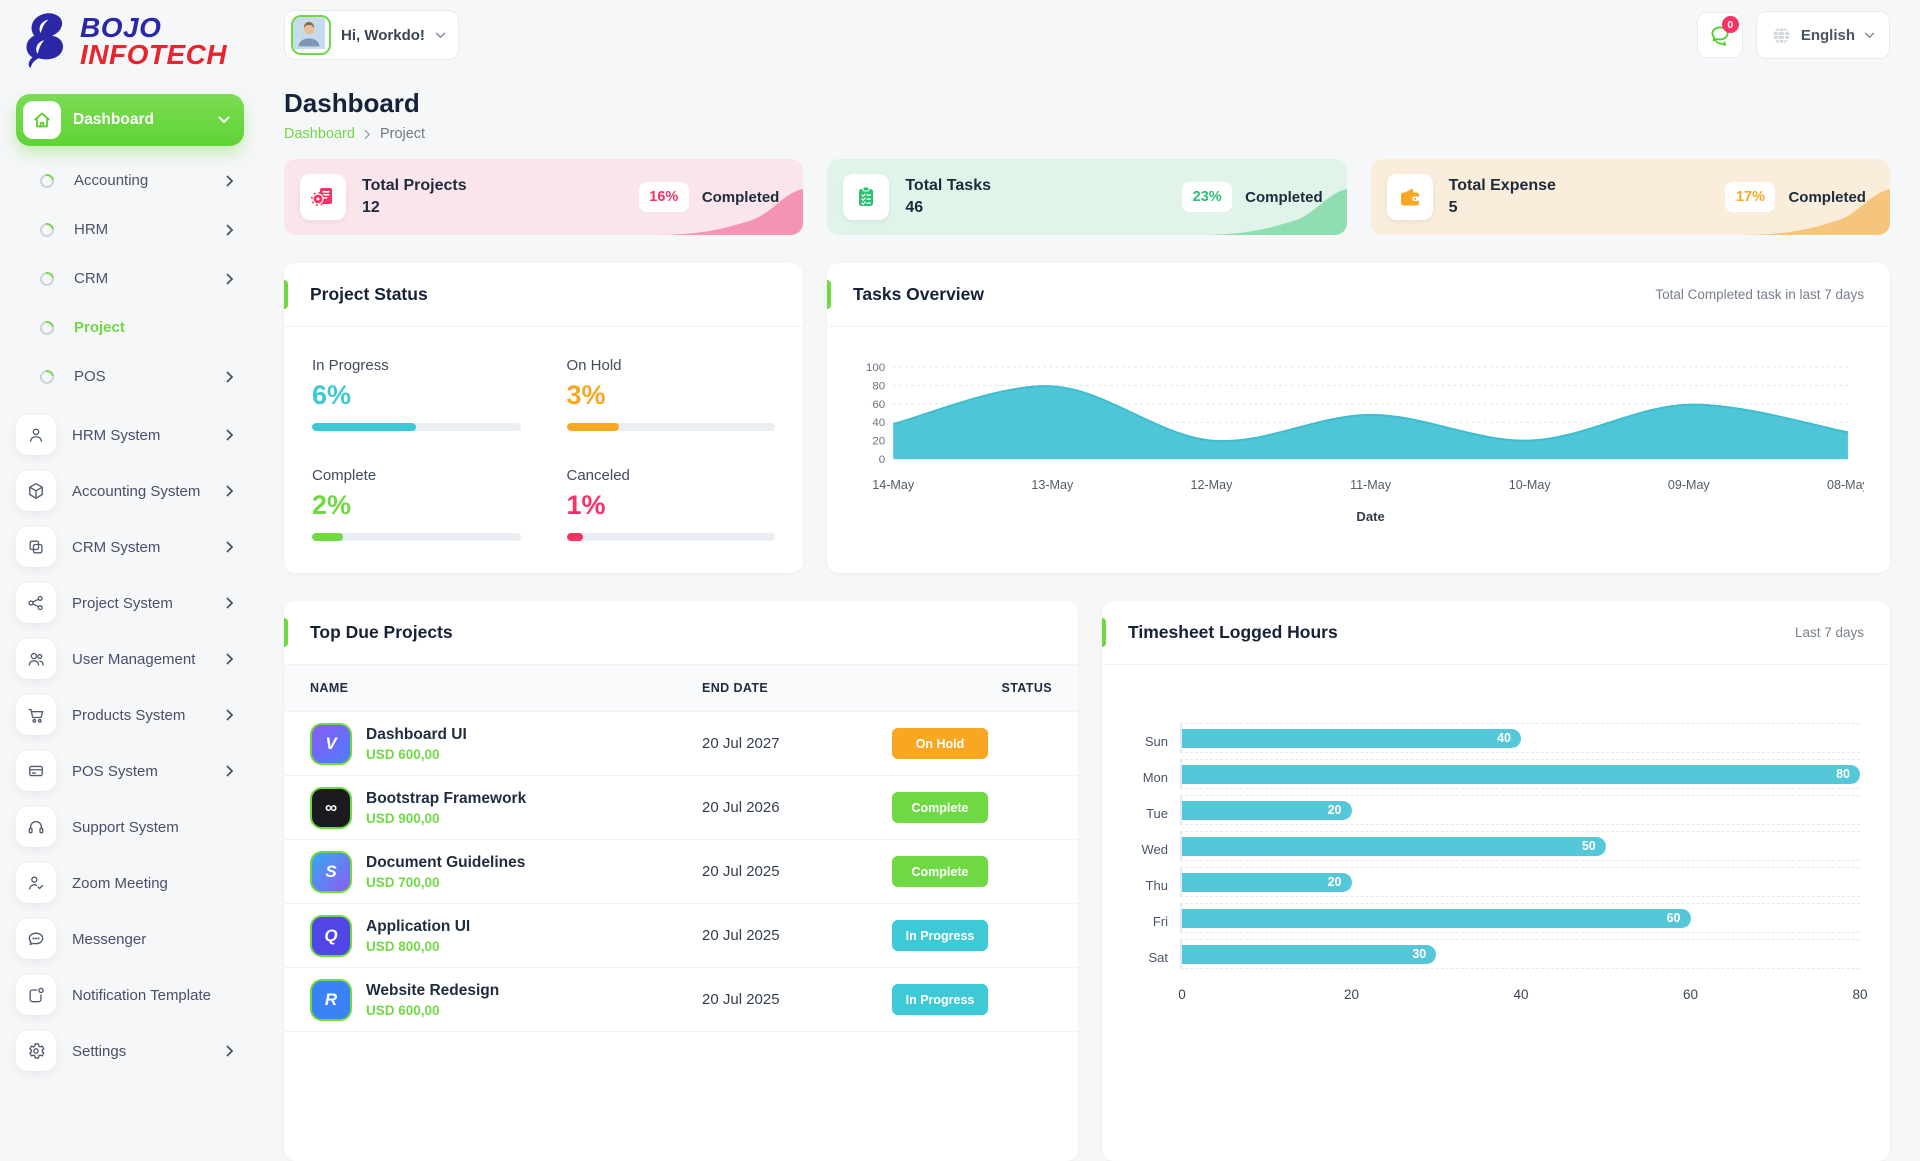  Describe the element at coordinates (1212, 485) in the screenshot. I see `svg-text: 12-May` at that location.